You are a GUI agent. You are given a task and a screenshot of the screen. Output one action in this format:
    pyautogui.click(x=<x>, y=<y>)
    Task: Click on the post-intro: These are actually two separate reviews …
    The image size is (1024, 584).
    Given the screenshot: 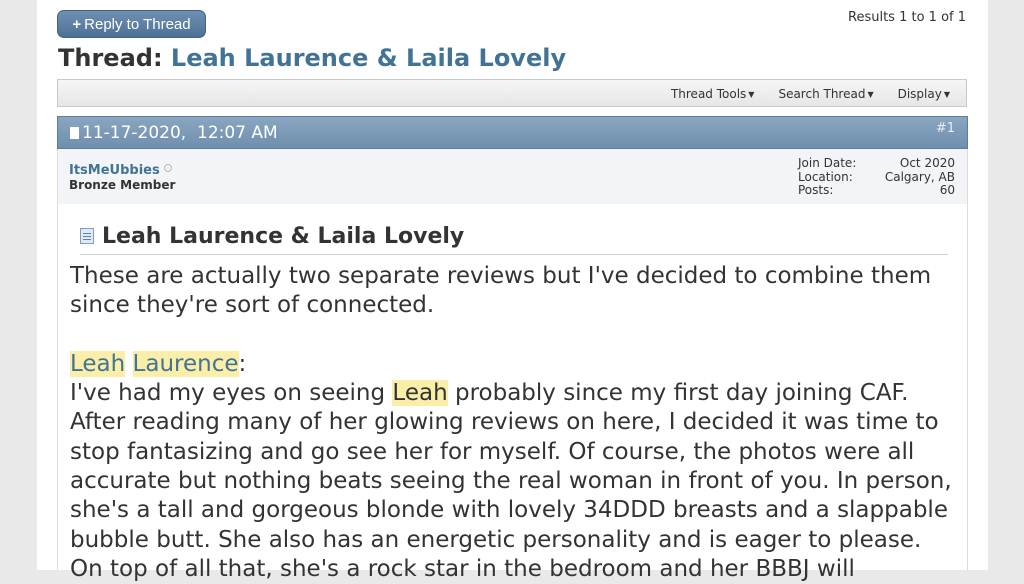 What is the action you would take?
    pyautogui.click(x=501, y=291)
    